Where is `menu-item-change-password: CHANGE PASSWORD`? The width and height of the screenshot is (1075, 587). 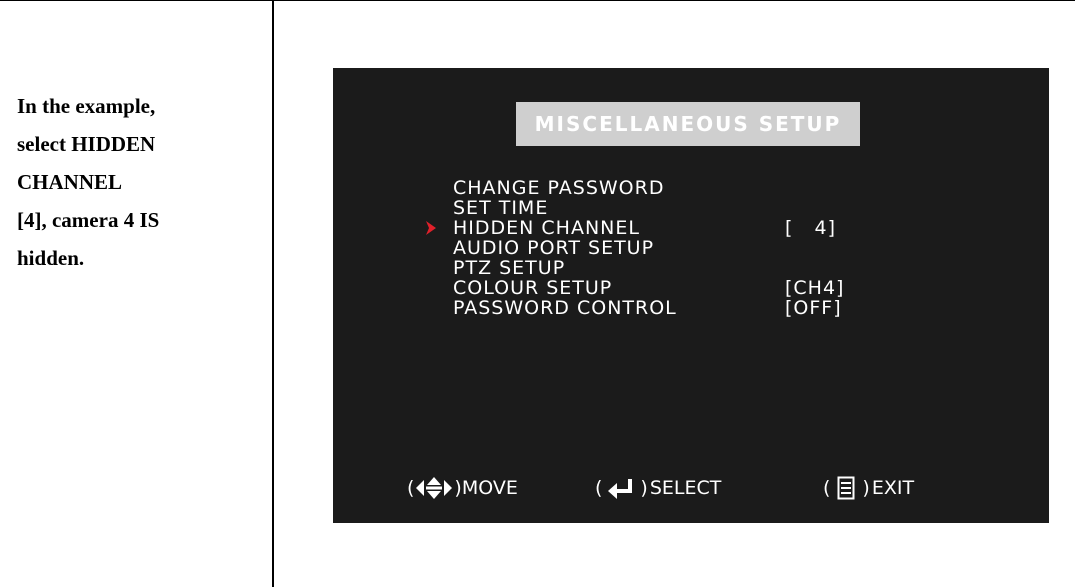
menu-item-change-password: CHANGE PASSWORD is located at coordinates (618, 188).